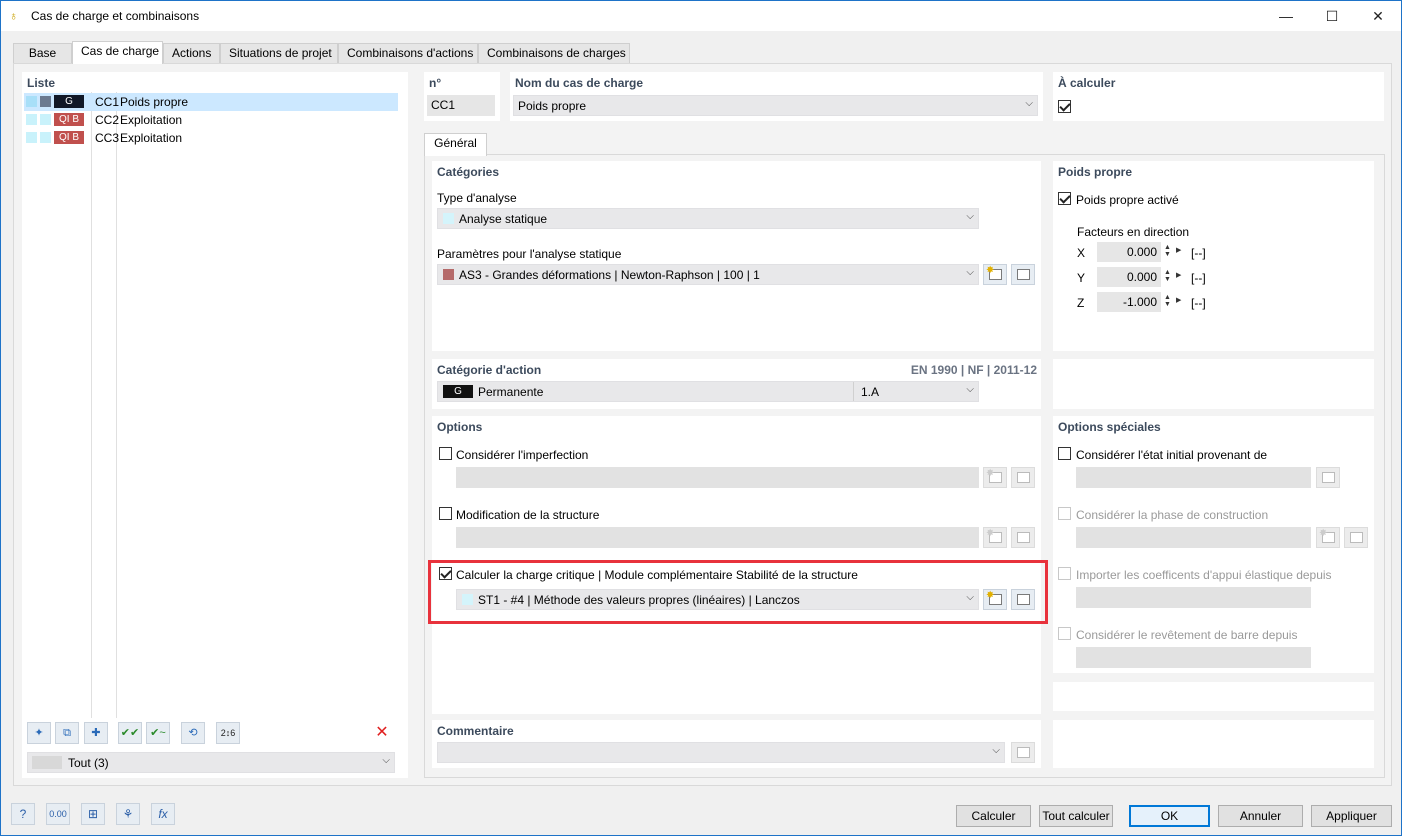 This screenshot has width=1402, height=836. What do you see at coordinates (1087, 83) in the screenshot?
I see `calc-label: À calculer` at bounding box center [1087, 83].